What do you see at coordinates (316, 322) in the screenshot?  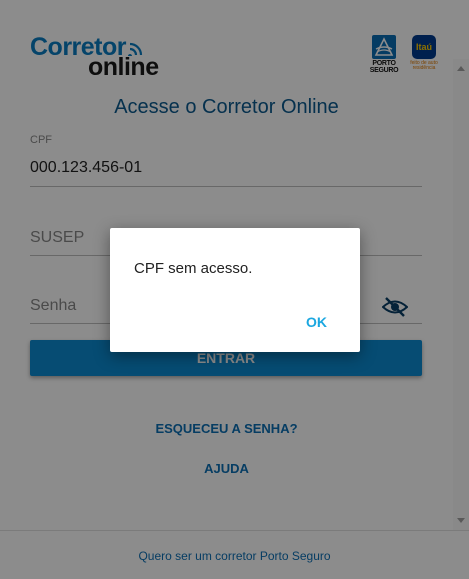 I see `ok-button: OK` at bounding box center [316, 322].